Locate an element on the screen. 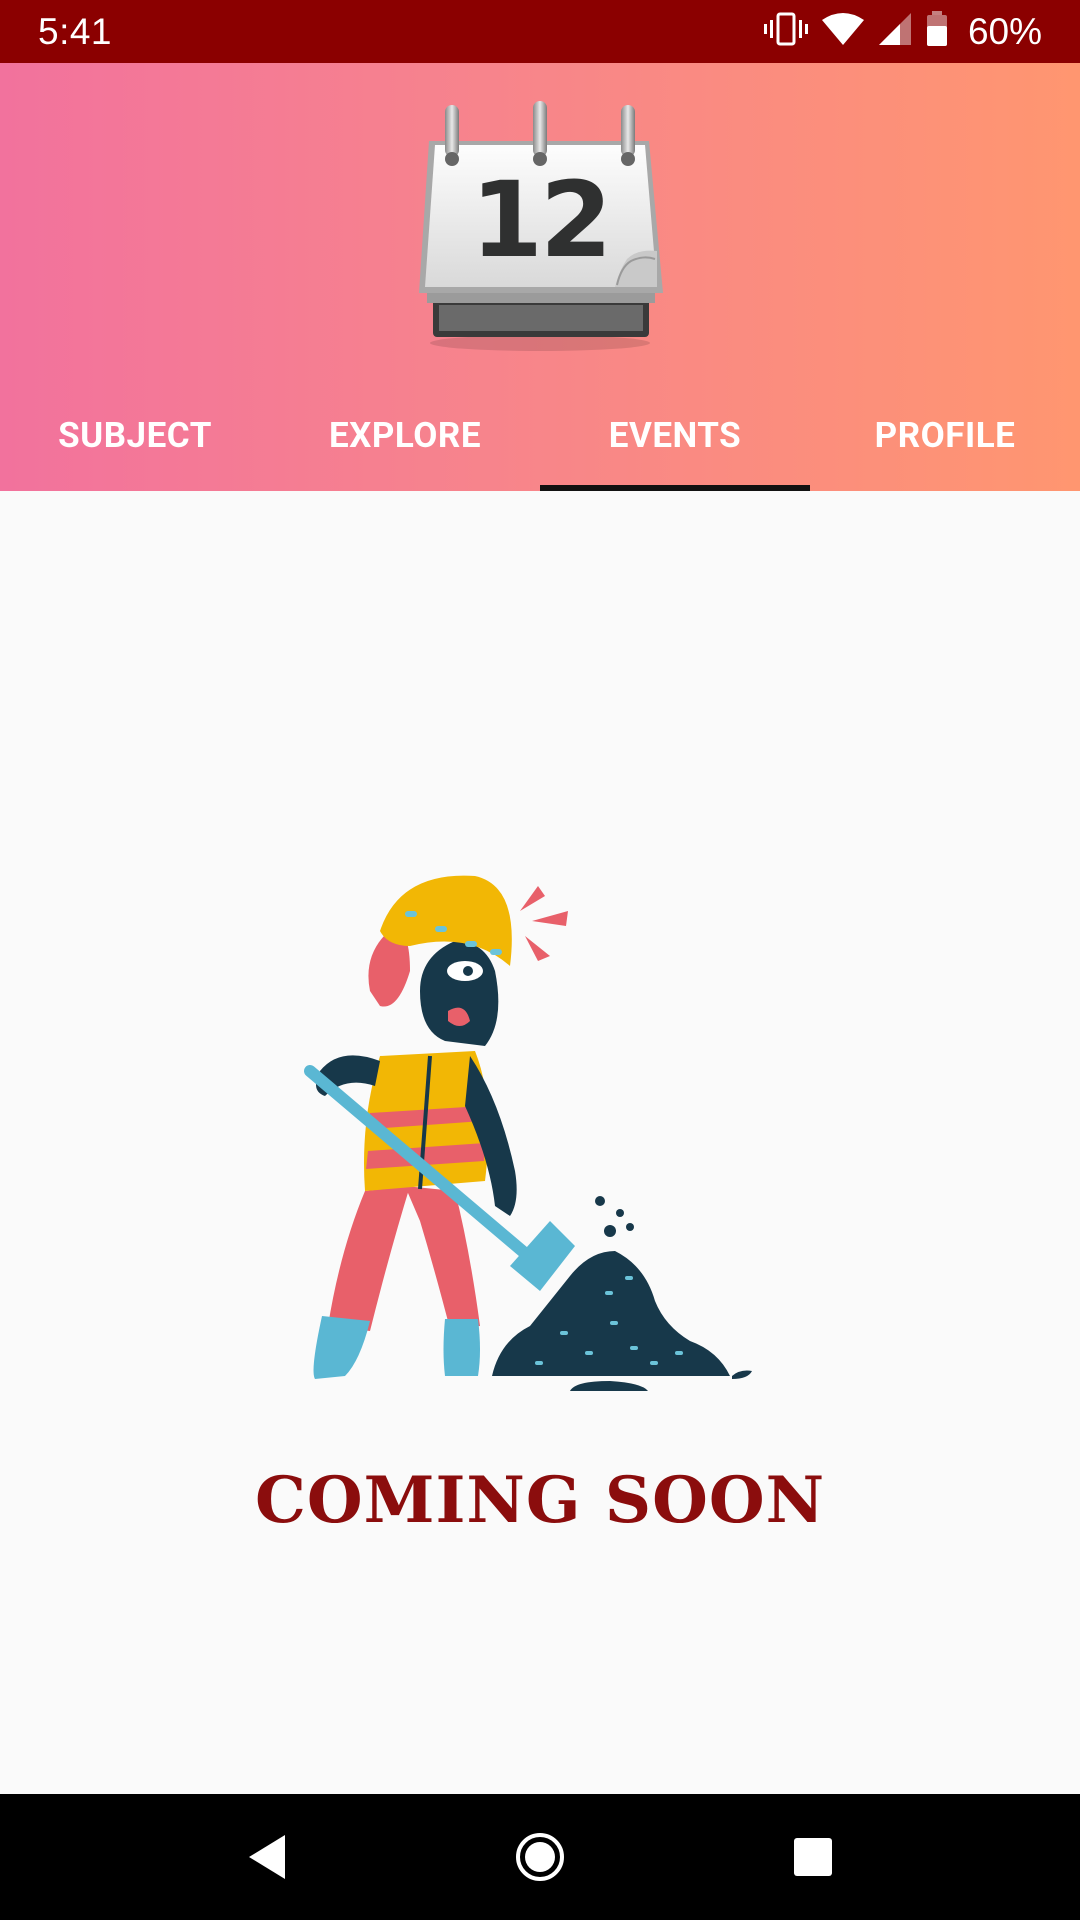 The width and height of the screenshot is (1080, 1920). tab-label: SUBJECT is located at coordinates (135, 435).